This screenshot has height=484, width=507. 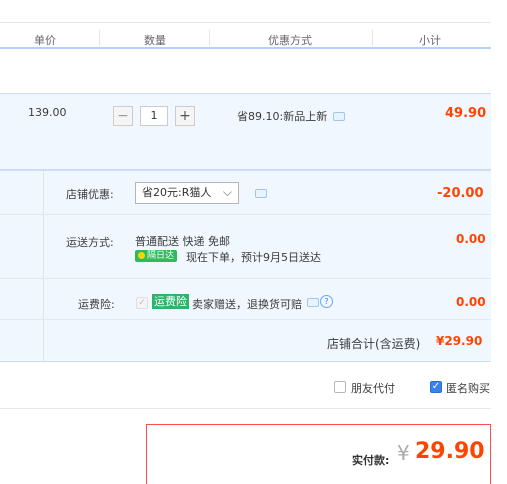 I want to click on shop-total-label: 店铺合计(含运费), so click(x=374, y=344).